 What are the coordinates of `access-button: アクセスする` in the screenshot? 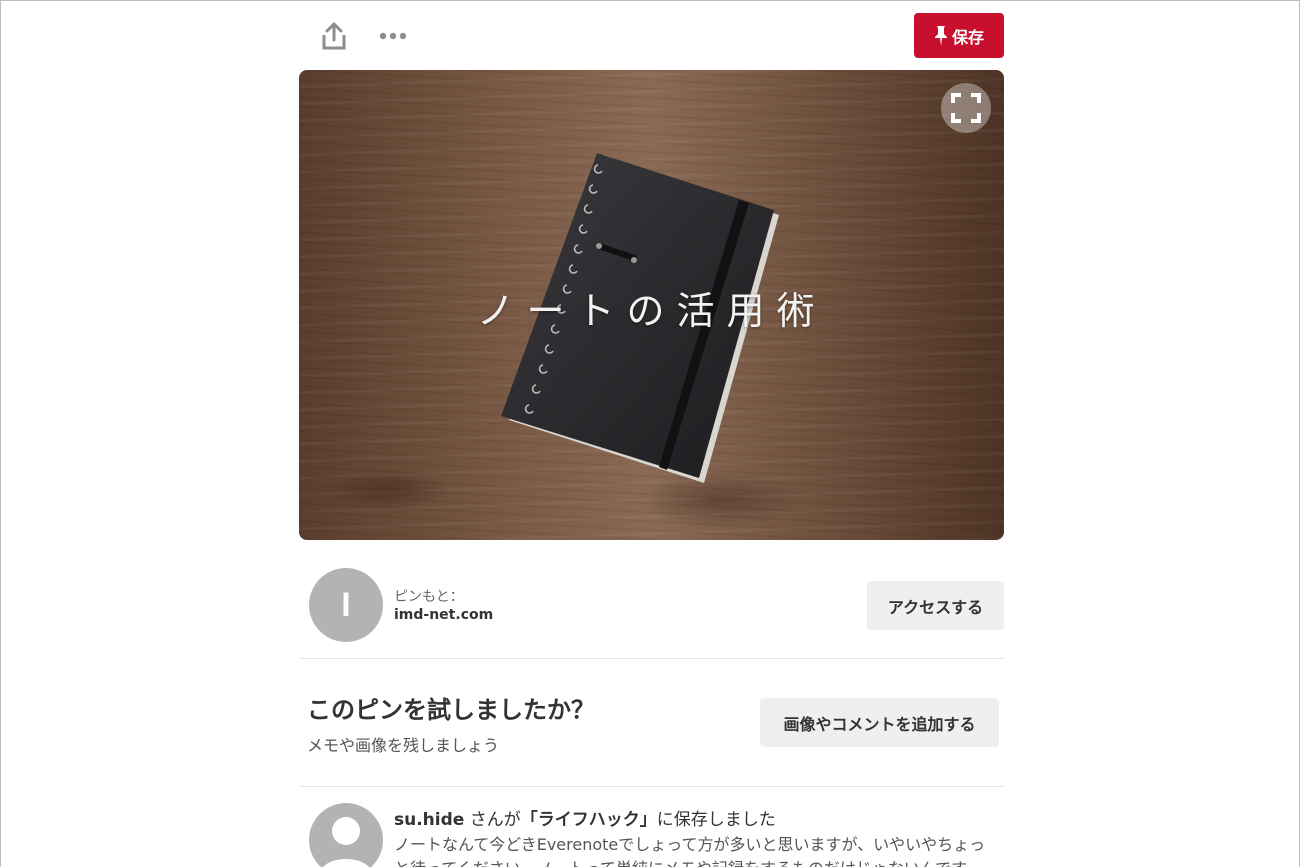 It's located at (935, 605).